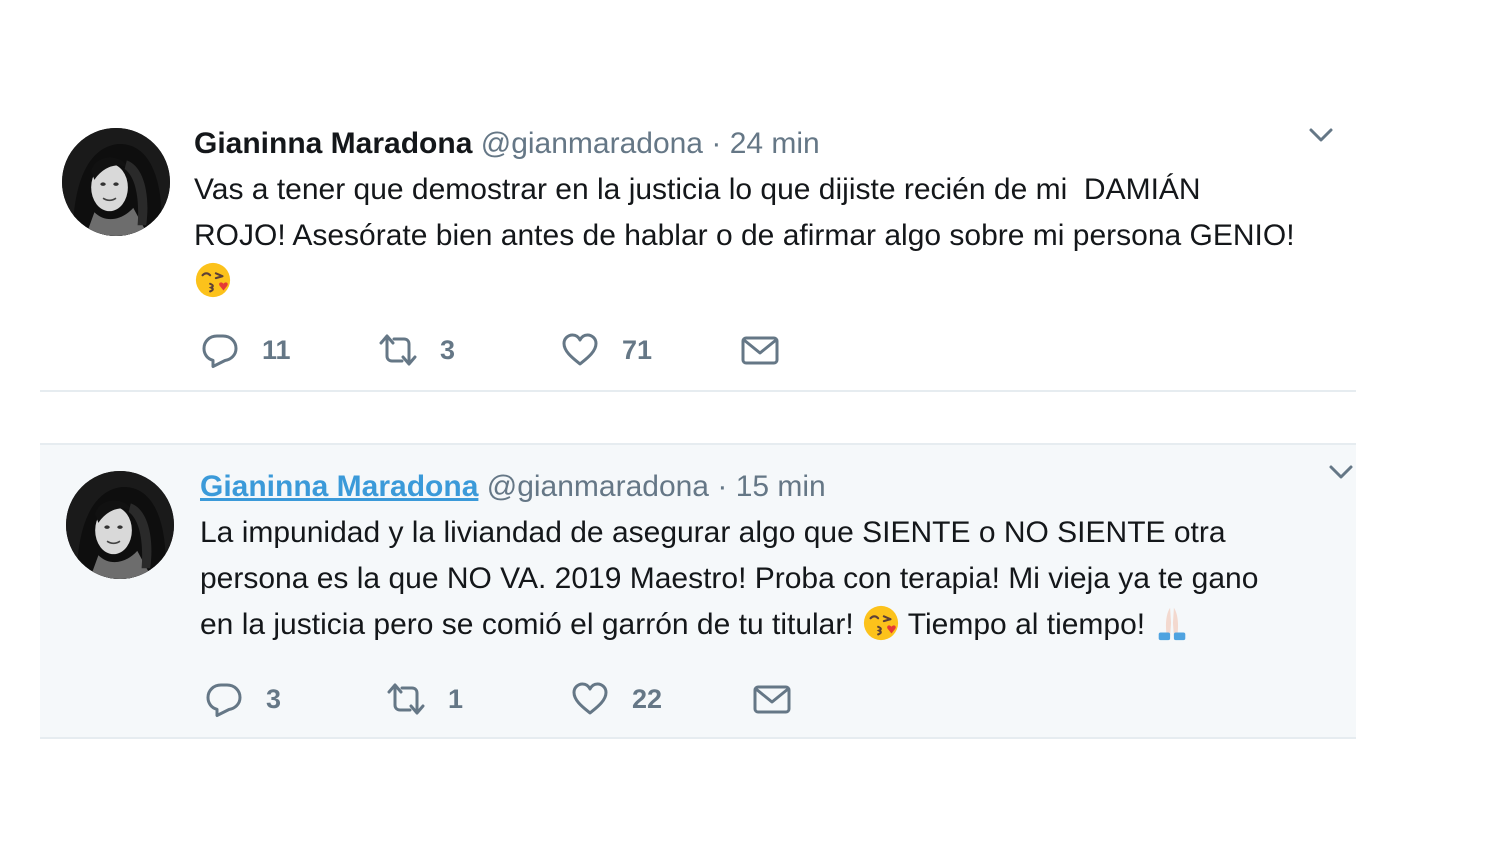 This screenshot has width=1500, height=852. What do you see at coordinates (1172, 623) in the screenshot?
I see `folded-hands-emoji` at bounding box center [1172, 623].